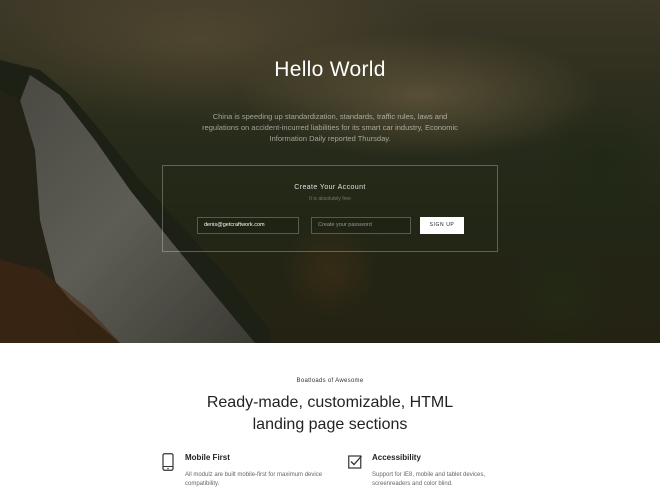  Describe the element at coordinates (330, 402) in the screenshot. I see `headline-line-1: Ready-made, customizable, HTML` at that location.